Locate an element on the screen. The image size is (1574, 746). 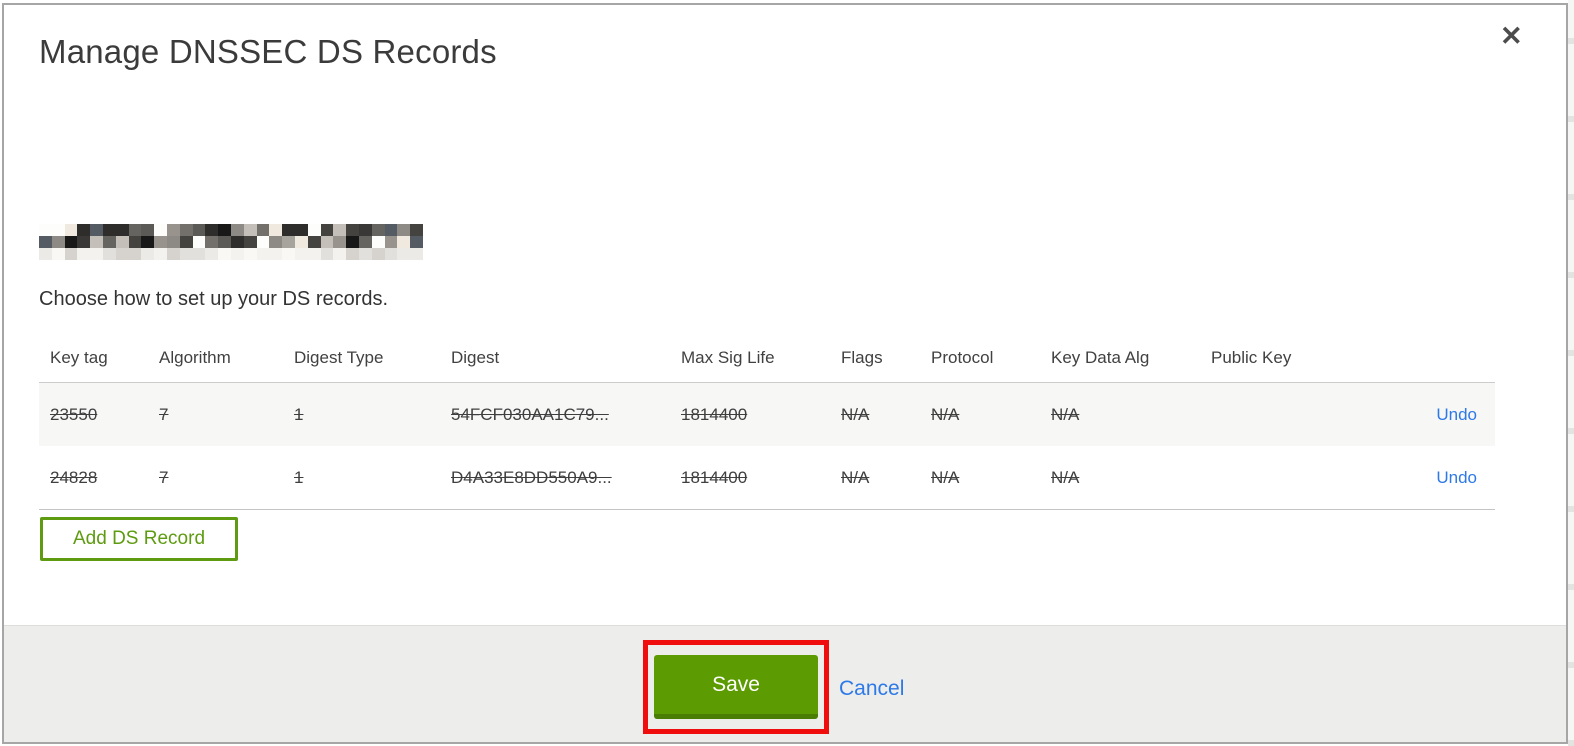
background-page-sliver is located at coordinates (1571, 373).